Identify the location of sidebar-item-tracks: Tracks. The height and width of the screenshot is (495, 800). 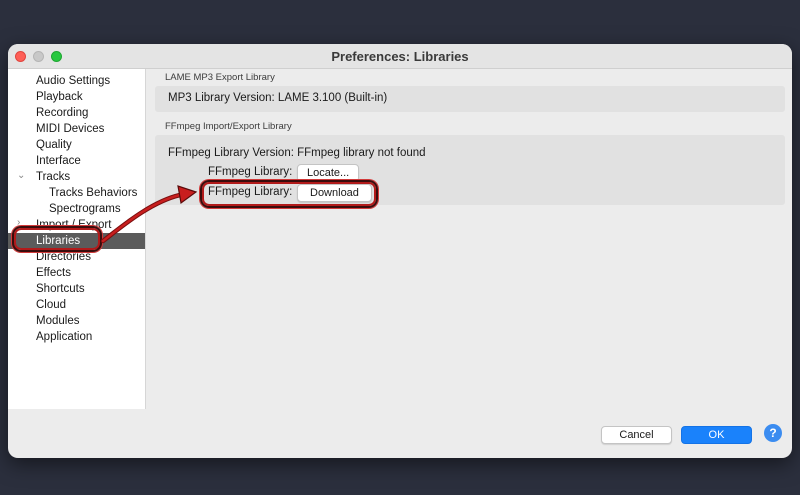
(53, 177).